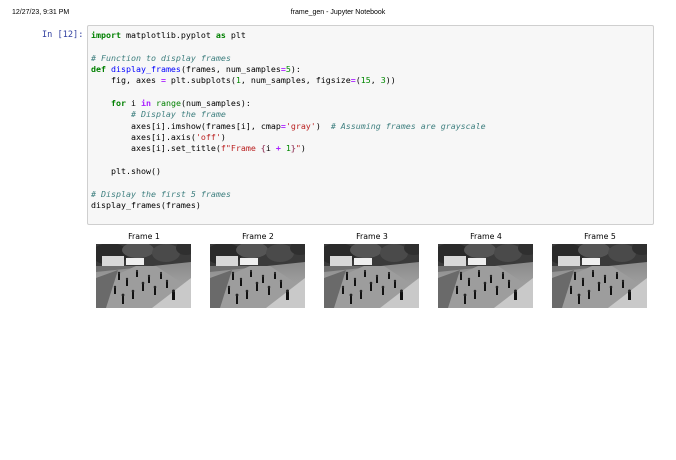 This screenshot has height=460, width=676. I want to click on code-token: import, so click(106, 35).